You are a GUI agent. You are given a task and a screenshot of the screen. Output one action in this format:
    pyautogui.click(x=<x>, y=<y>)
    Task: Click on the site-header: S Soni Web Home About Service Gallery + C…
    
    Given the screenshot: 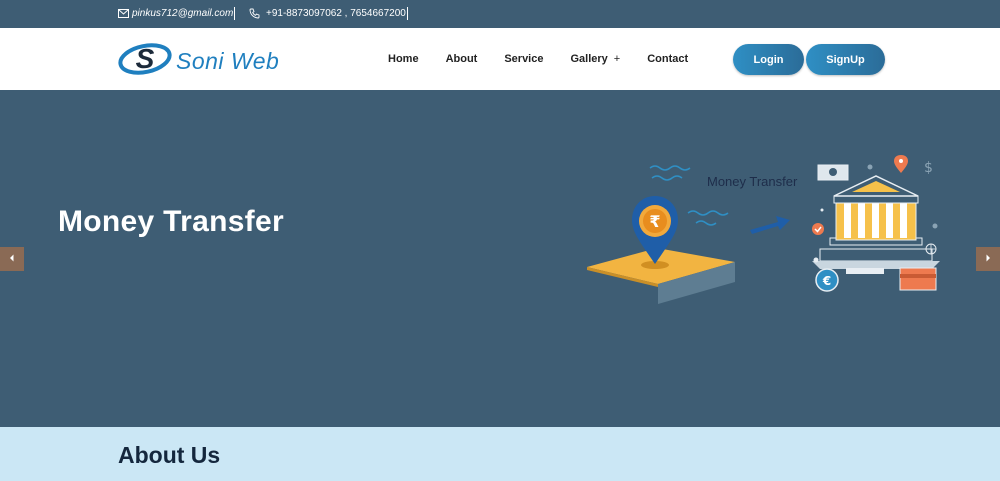 What is the action you would take?
    pyautogui.click(x=500, y=59)
    